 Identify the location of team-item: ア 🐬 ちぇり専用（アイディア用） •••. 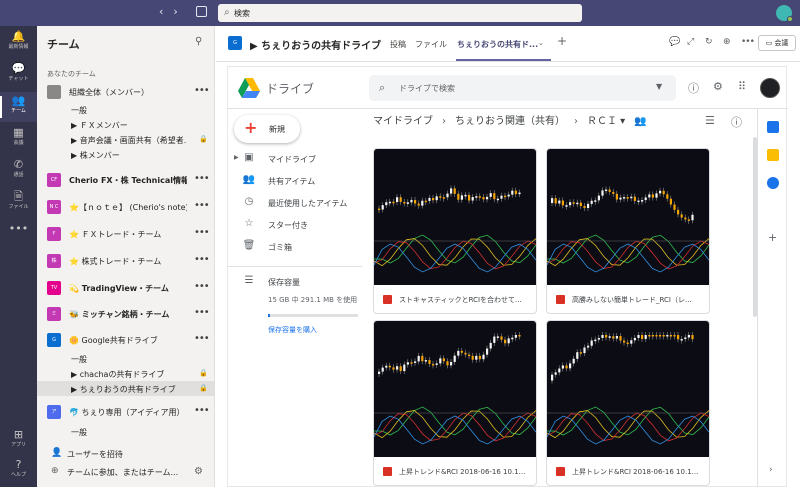
(126, 412).